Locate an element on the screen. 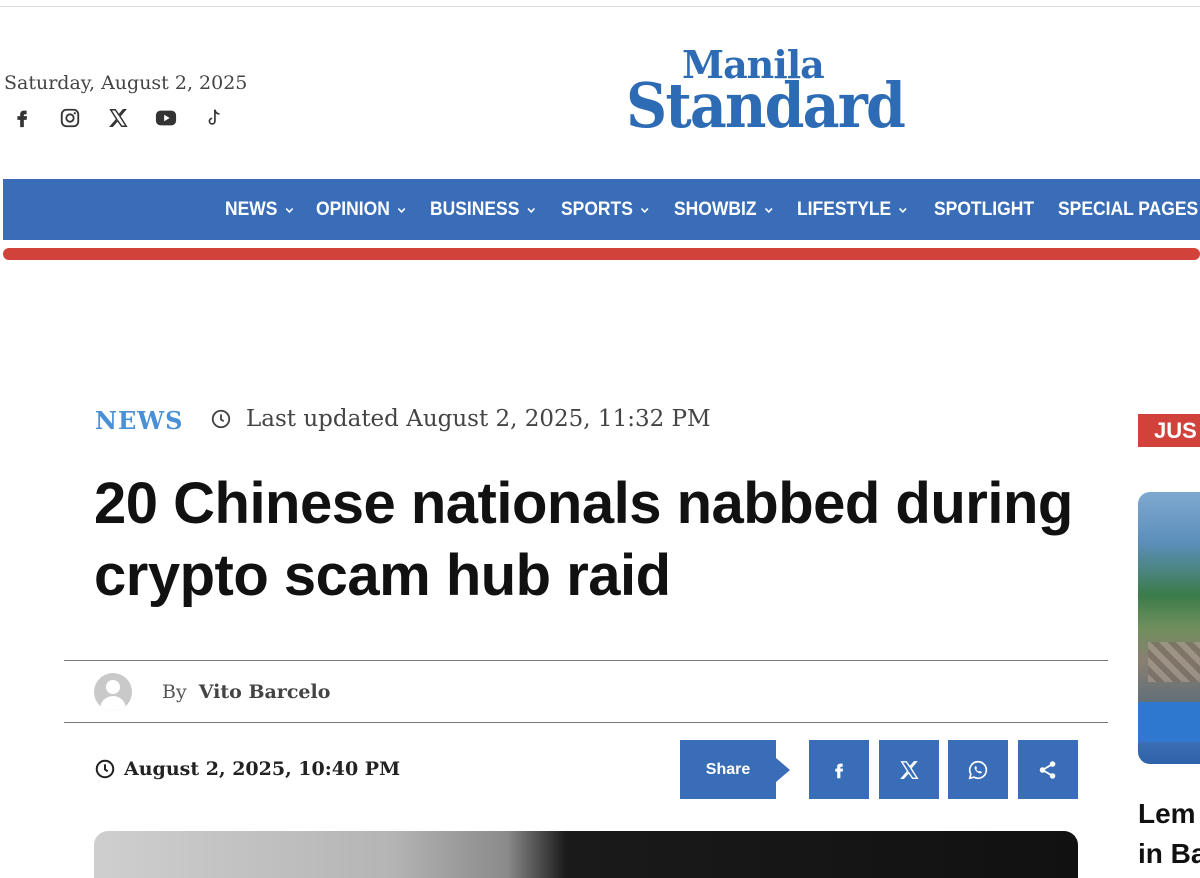  share-whatsapp-button is located at coordinates (978, 769).